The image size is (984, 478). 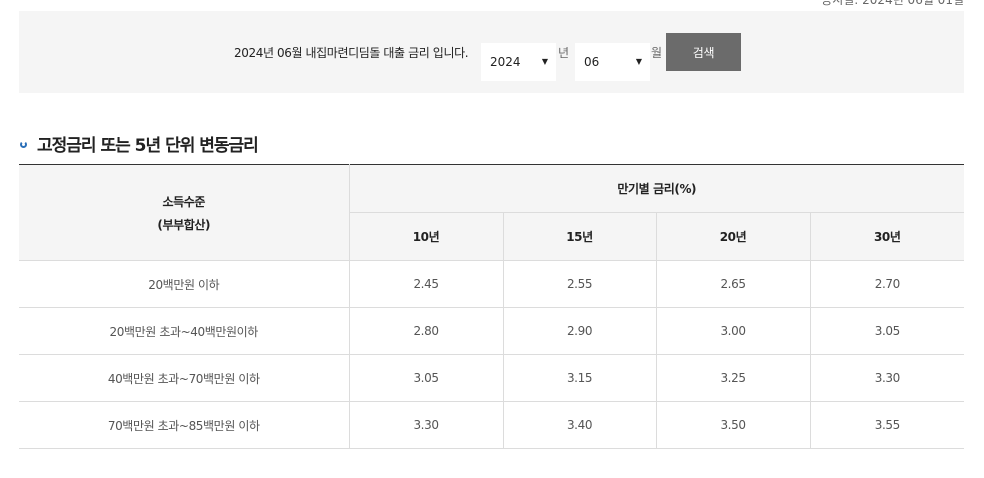 I want to click on maturity-header: 만기별 금리(%), so click(x=657, y=188).